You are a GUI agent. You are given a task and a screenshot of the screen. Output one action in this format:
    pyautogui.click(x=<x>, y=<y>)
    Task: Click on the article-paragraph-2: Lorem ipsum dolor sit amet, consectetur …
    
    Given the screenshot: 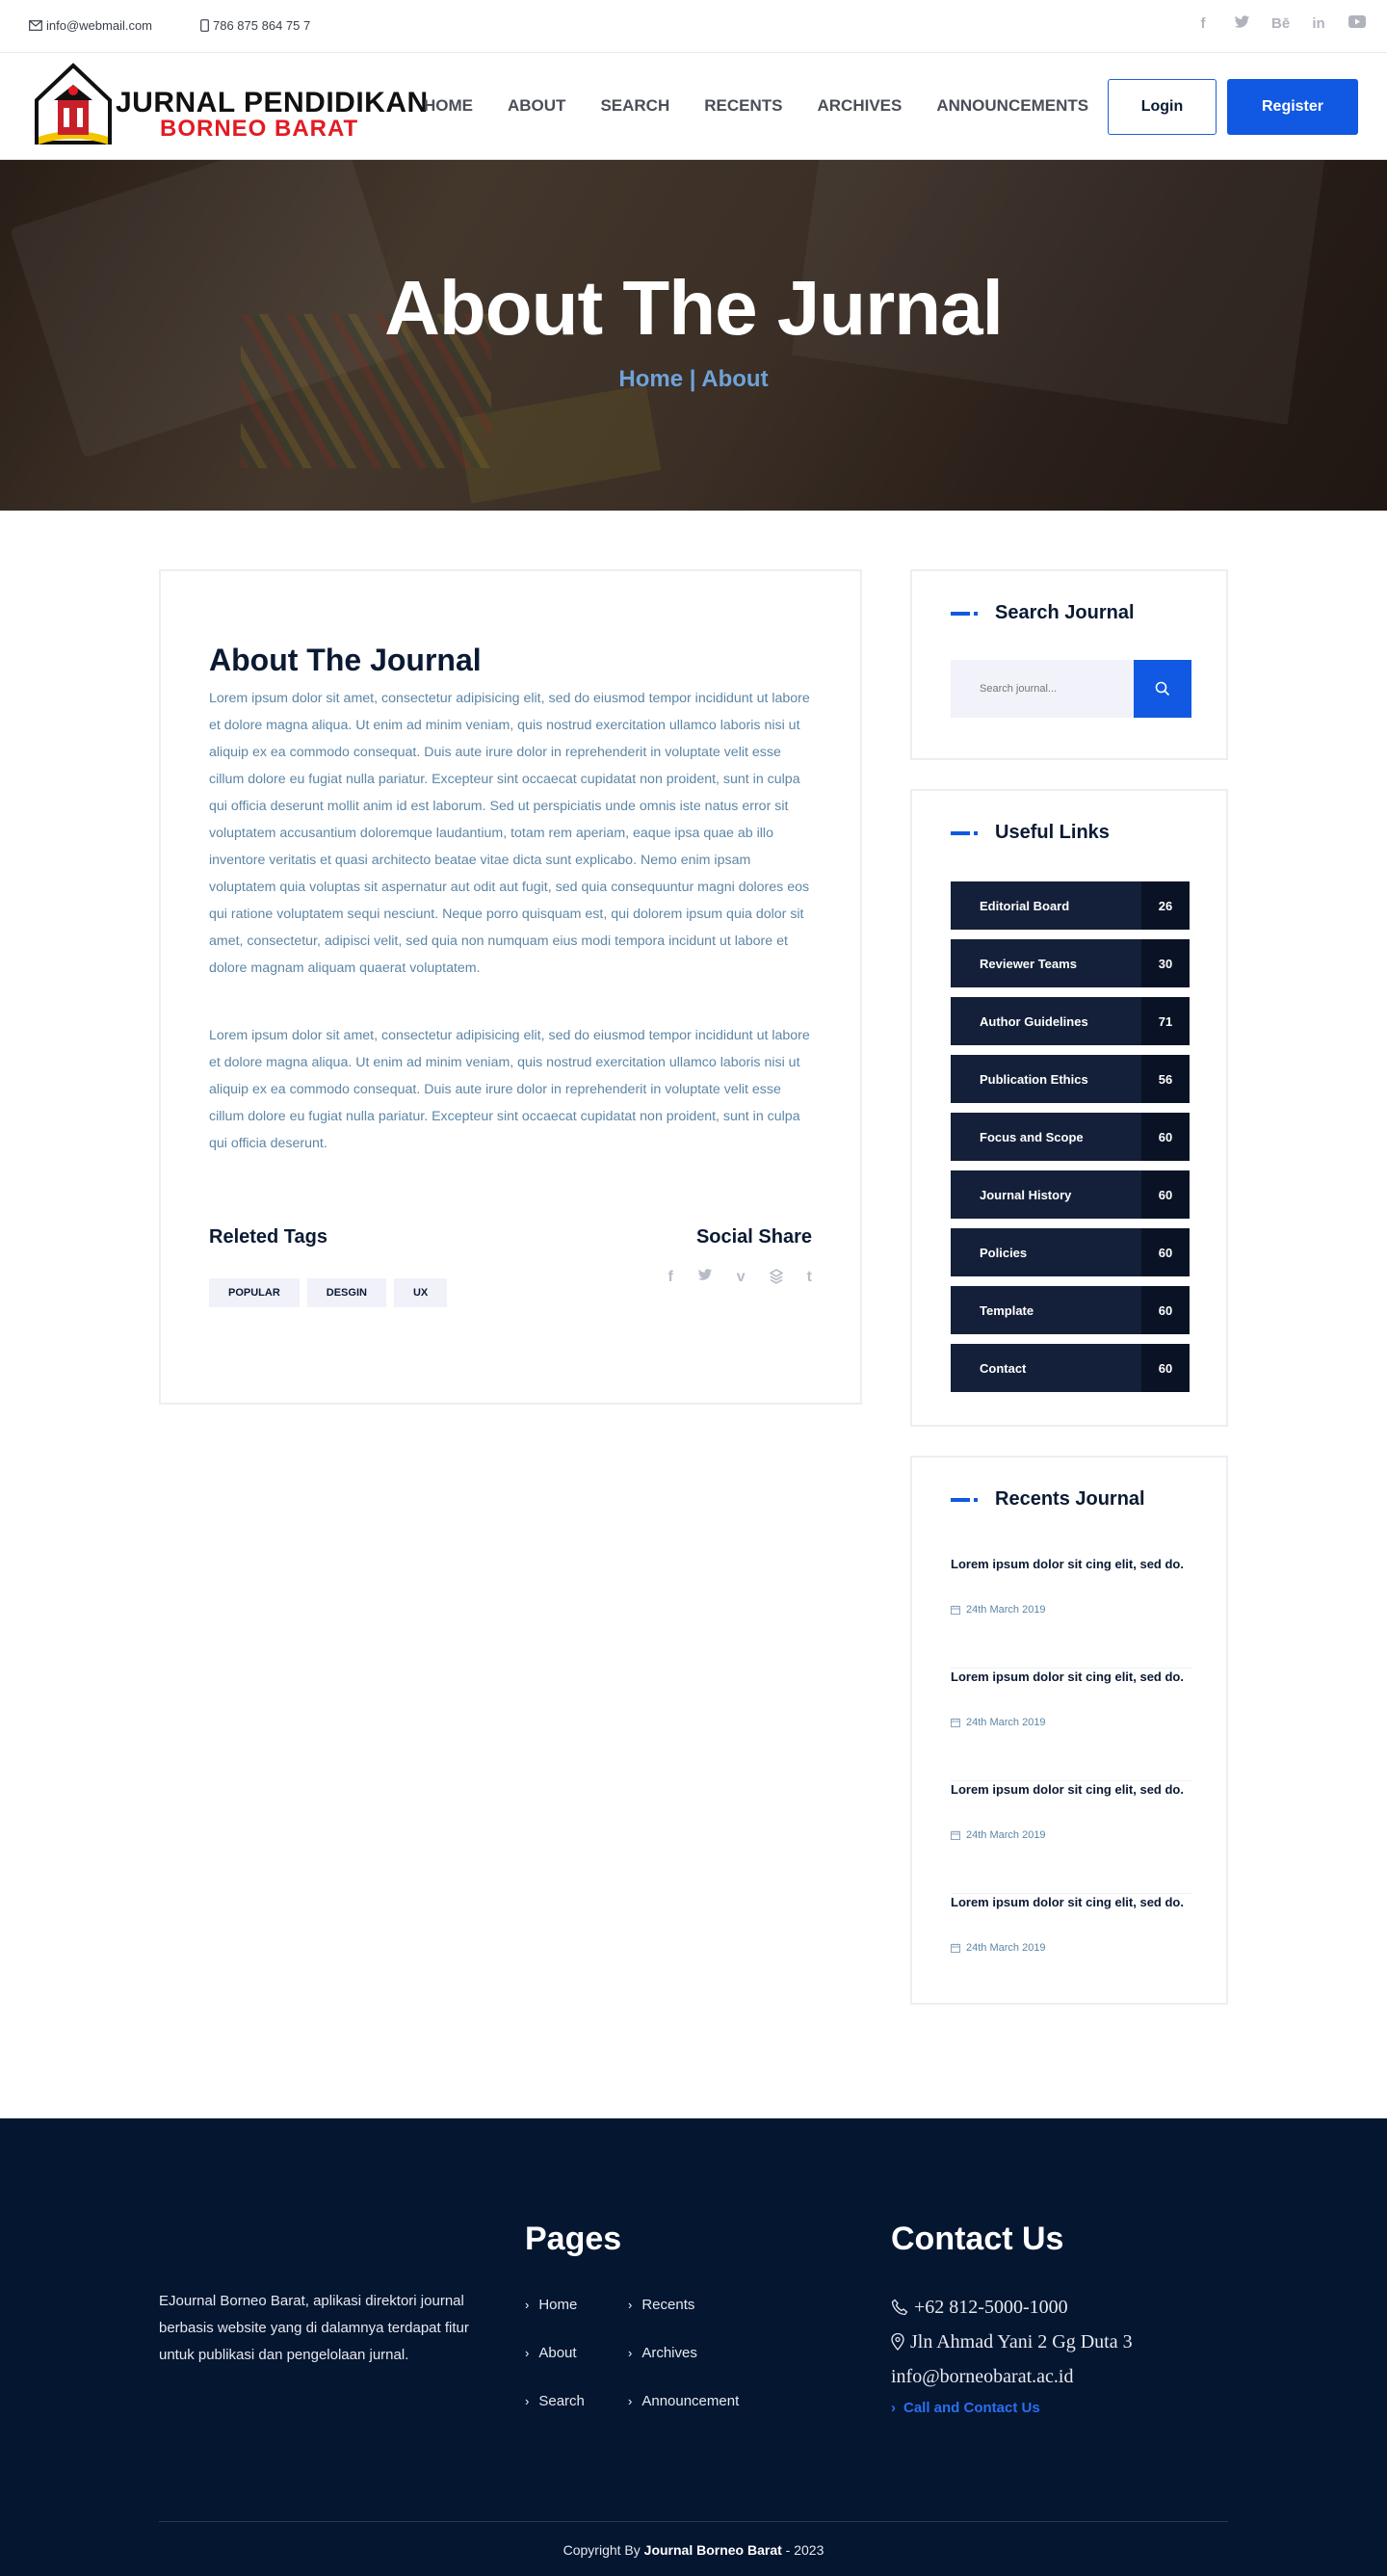 What is the action you would take?
    pyautogui.click(x=509, y=1090)
    